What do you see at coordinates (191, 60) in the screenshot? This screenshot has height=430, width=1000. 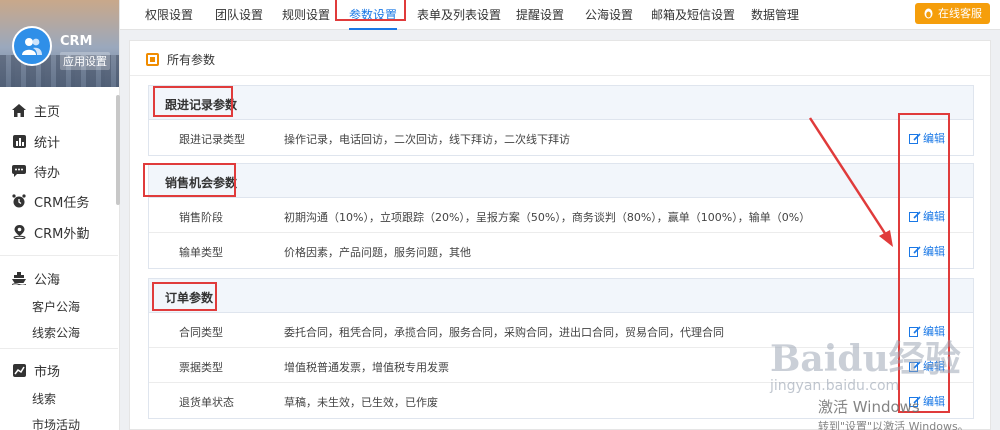 I see `panel-title-text: 所有参数` at bounding box center [191, 60].